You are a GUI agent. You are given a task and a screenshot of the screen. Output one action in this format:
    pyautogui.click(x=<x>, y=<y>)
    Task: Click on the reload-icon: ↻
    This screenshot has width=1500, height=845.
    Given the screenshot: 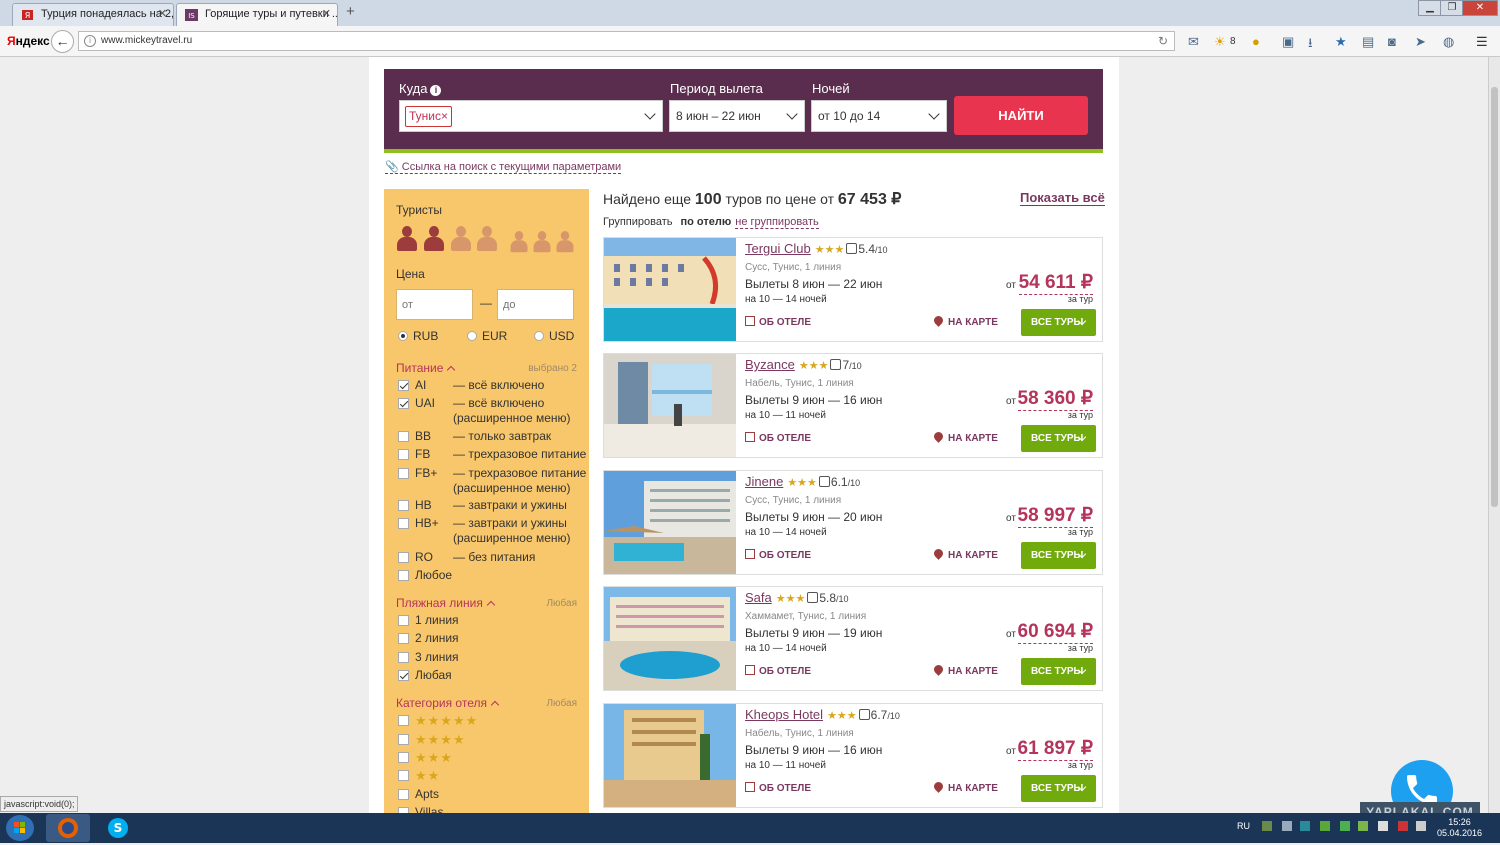 What is the action you would take?
    pyautogui.click(x=1163, y=41)
    